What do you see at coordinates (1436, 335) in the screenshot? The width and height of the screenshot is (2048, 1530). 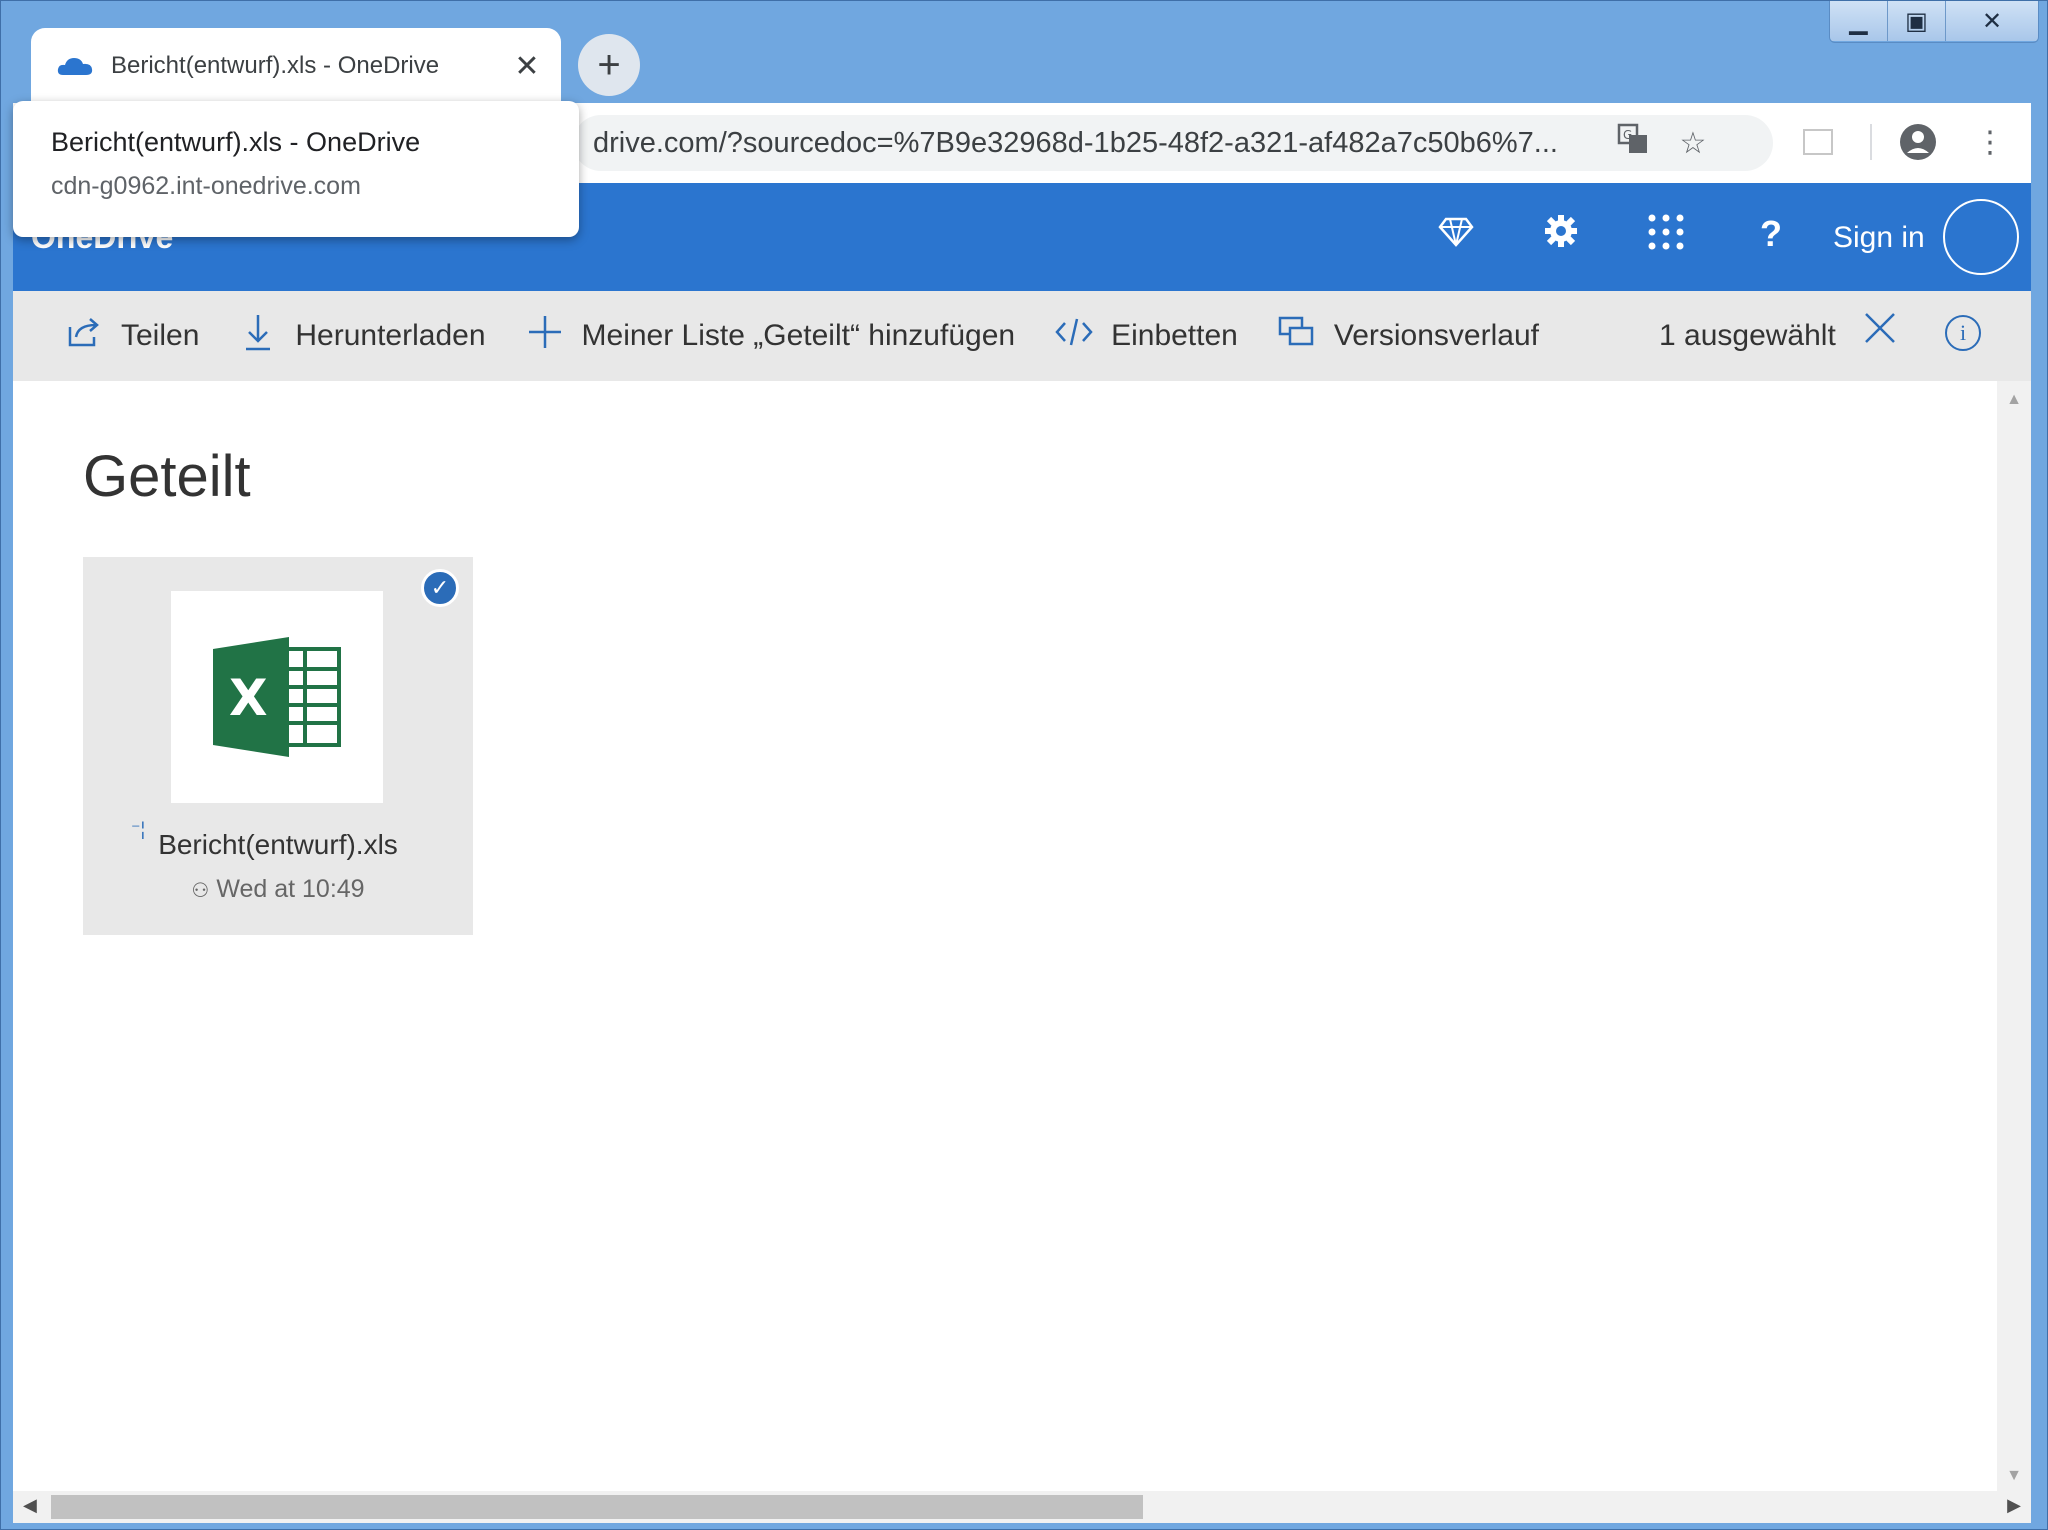 I see `version-history-label: Versionsverlauf` at bounding box center [1436, 335].